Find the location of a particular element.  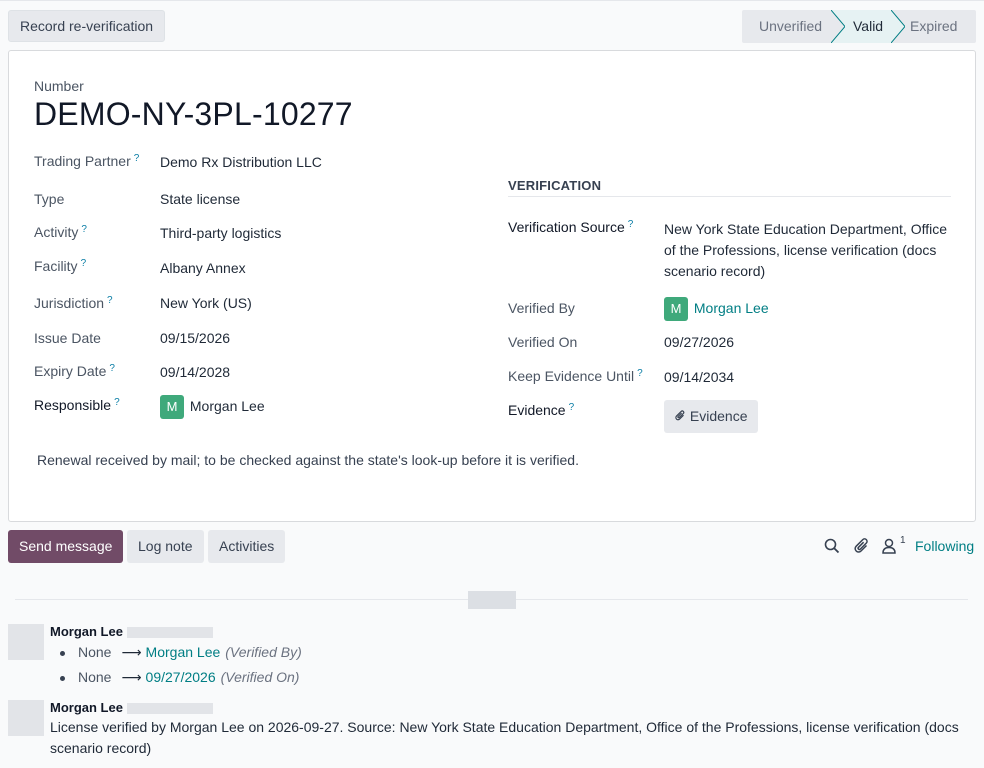

field-label: Activity? is located at coordinates (60, 232).